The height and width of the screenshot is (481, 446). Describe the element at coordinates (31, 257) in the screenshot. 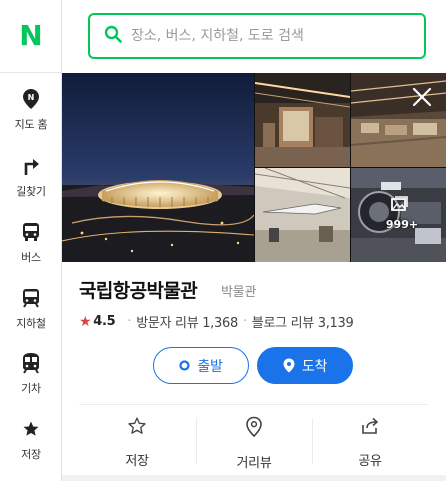

I see `nav-item-label: 버스` at that location.